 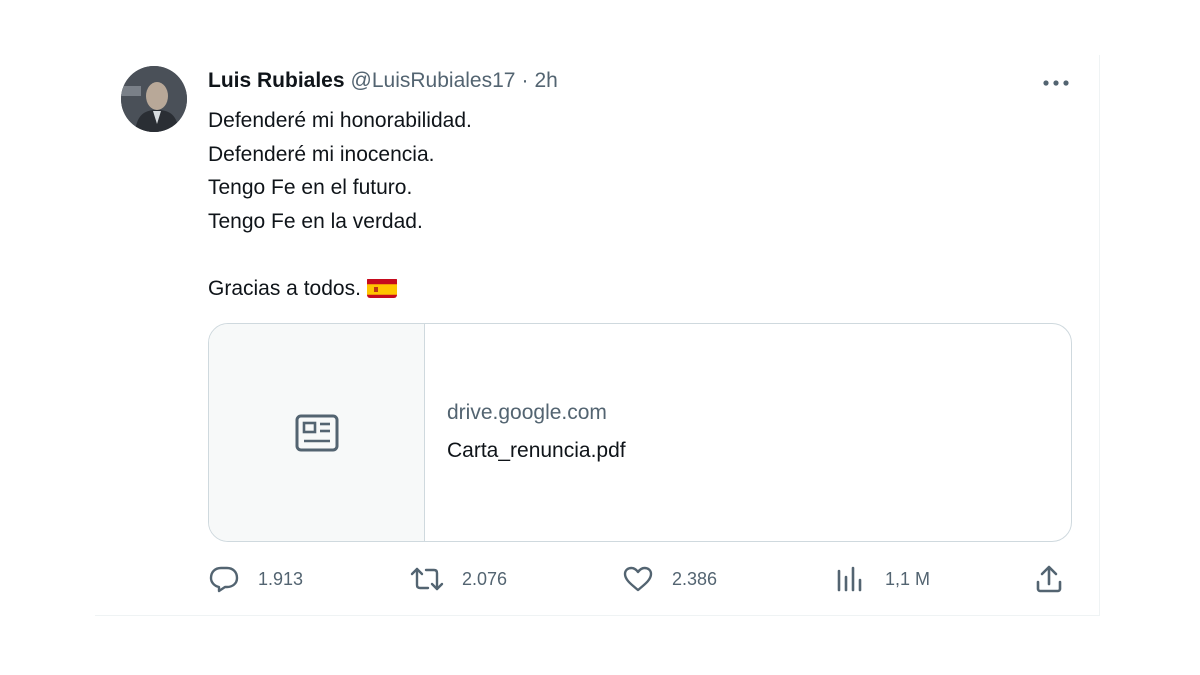 I want to click on heart-icon, so click(x=638, y=579).